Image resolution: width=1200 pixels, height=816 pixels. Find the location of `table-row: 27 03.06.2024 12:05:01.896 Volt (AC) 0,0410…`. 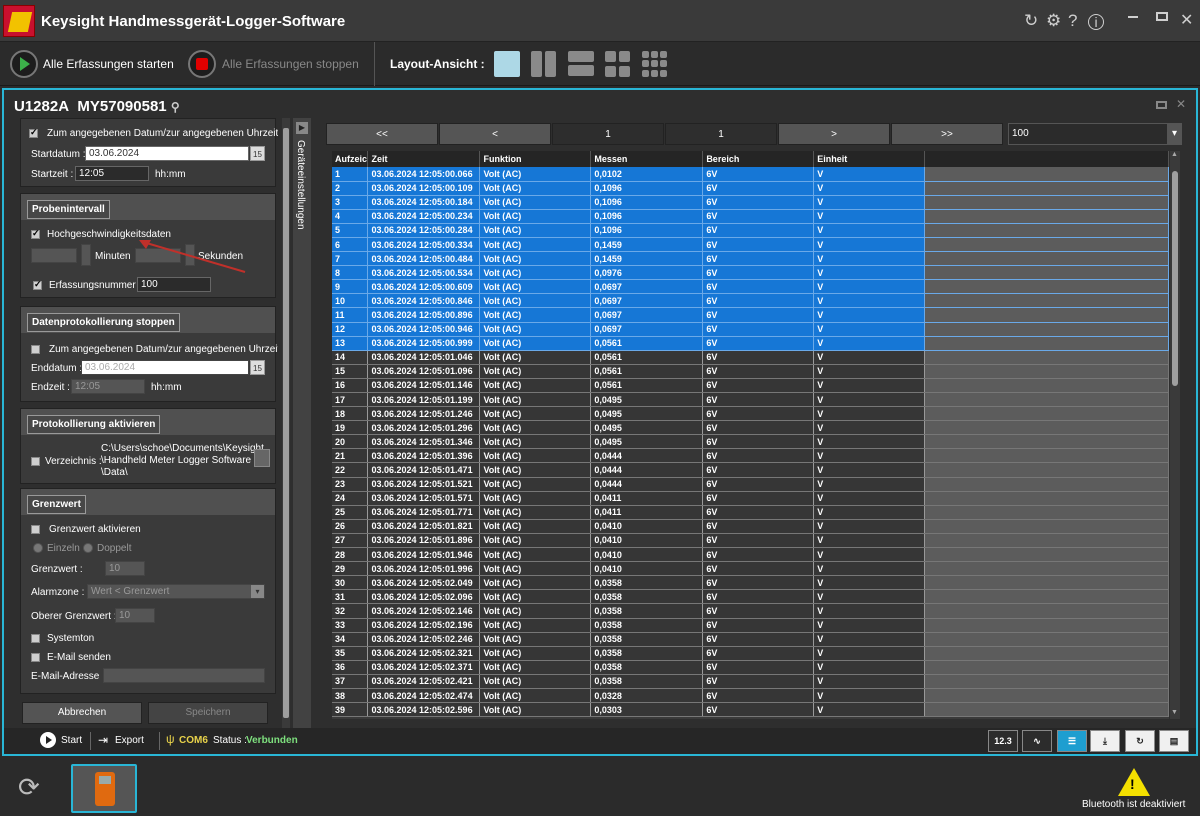

table-row: 27 03.06.2024 12:05:01.896 Volt (AC) 0,0410… is located at coordinates (750, 541).